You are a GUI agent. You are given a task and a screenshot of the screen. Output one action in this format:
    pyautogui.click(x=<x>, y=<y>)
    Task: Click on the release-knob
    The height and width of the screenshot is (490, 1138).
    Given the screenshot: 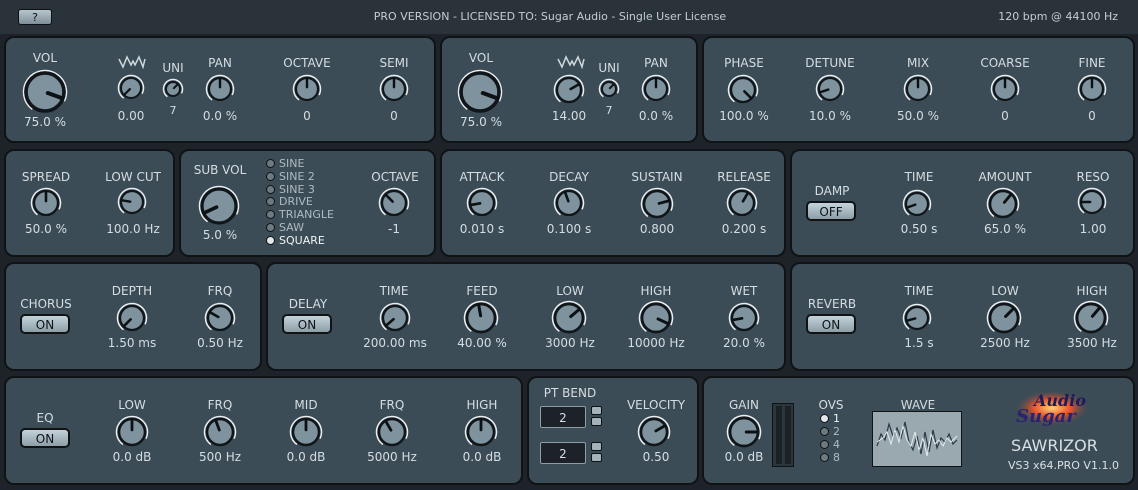 What is the action you would take?
    pyautogui.click(x=742, y=205)
    